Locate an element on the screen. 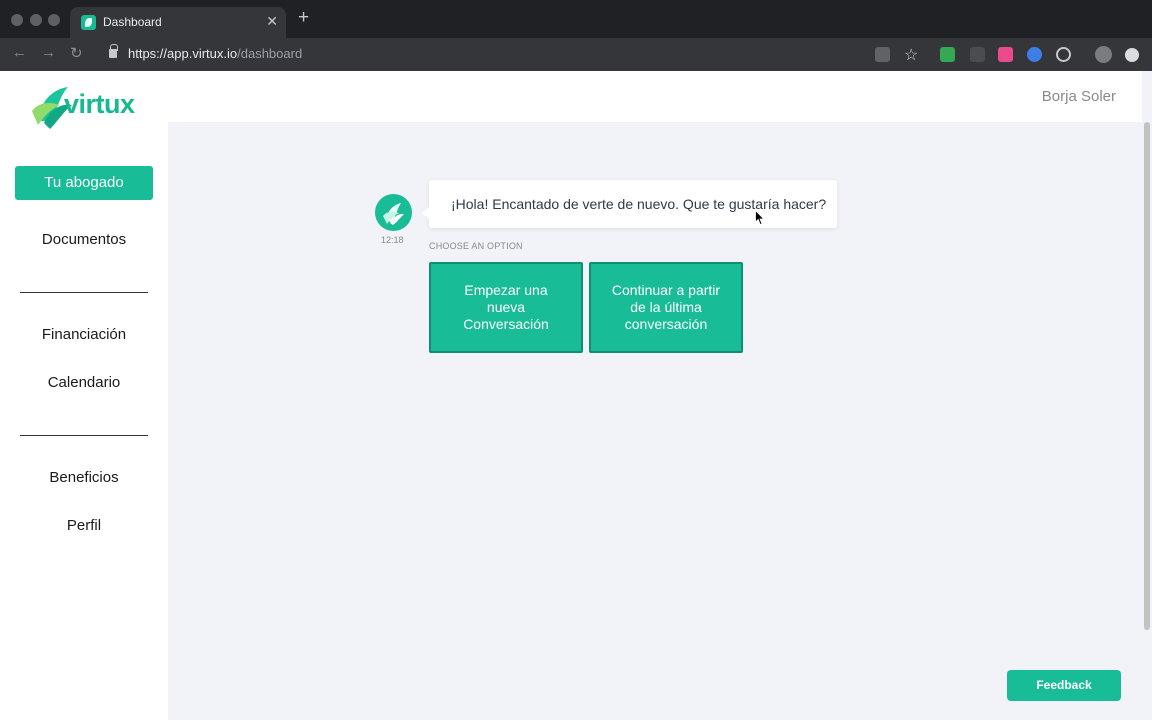 The image size is (1152, 720). address-bar: https://app.virtux.io/dashboard is located at coordinates (215, 53).